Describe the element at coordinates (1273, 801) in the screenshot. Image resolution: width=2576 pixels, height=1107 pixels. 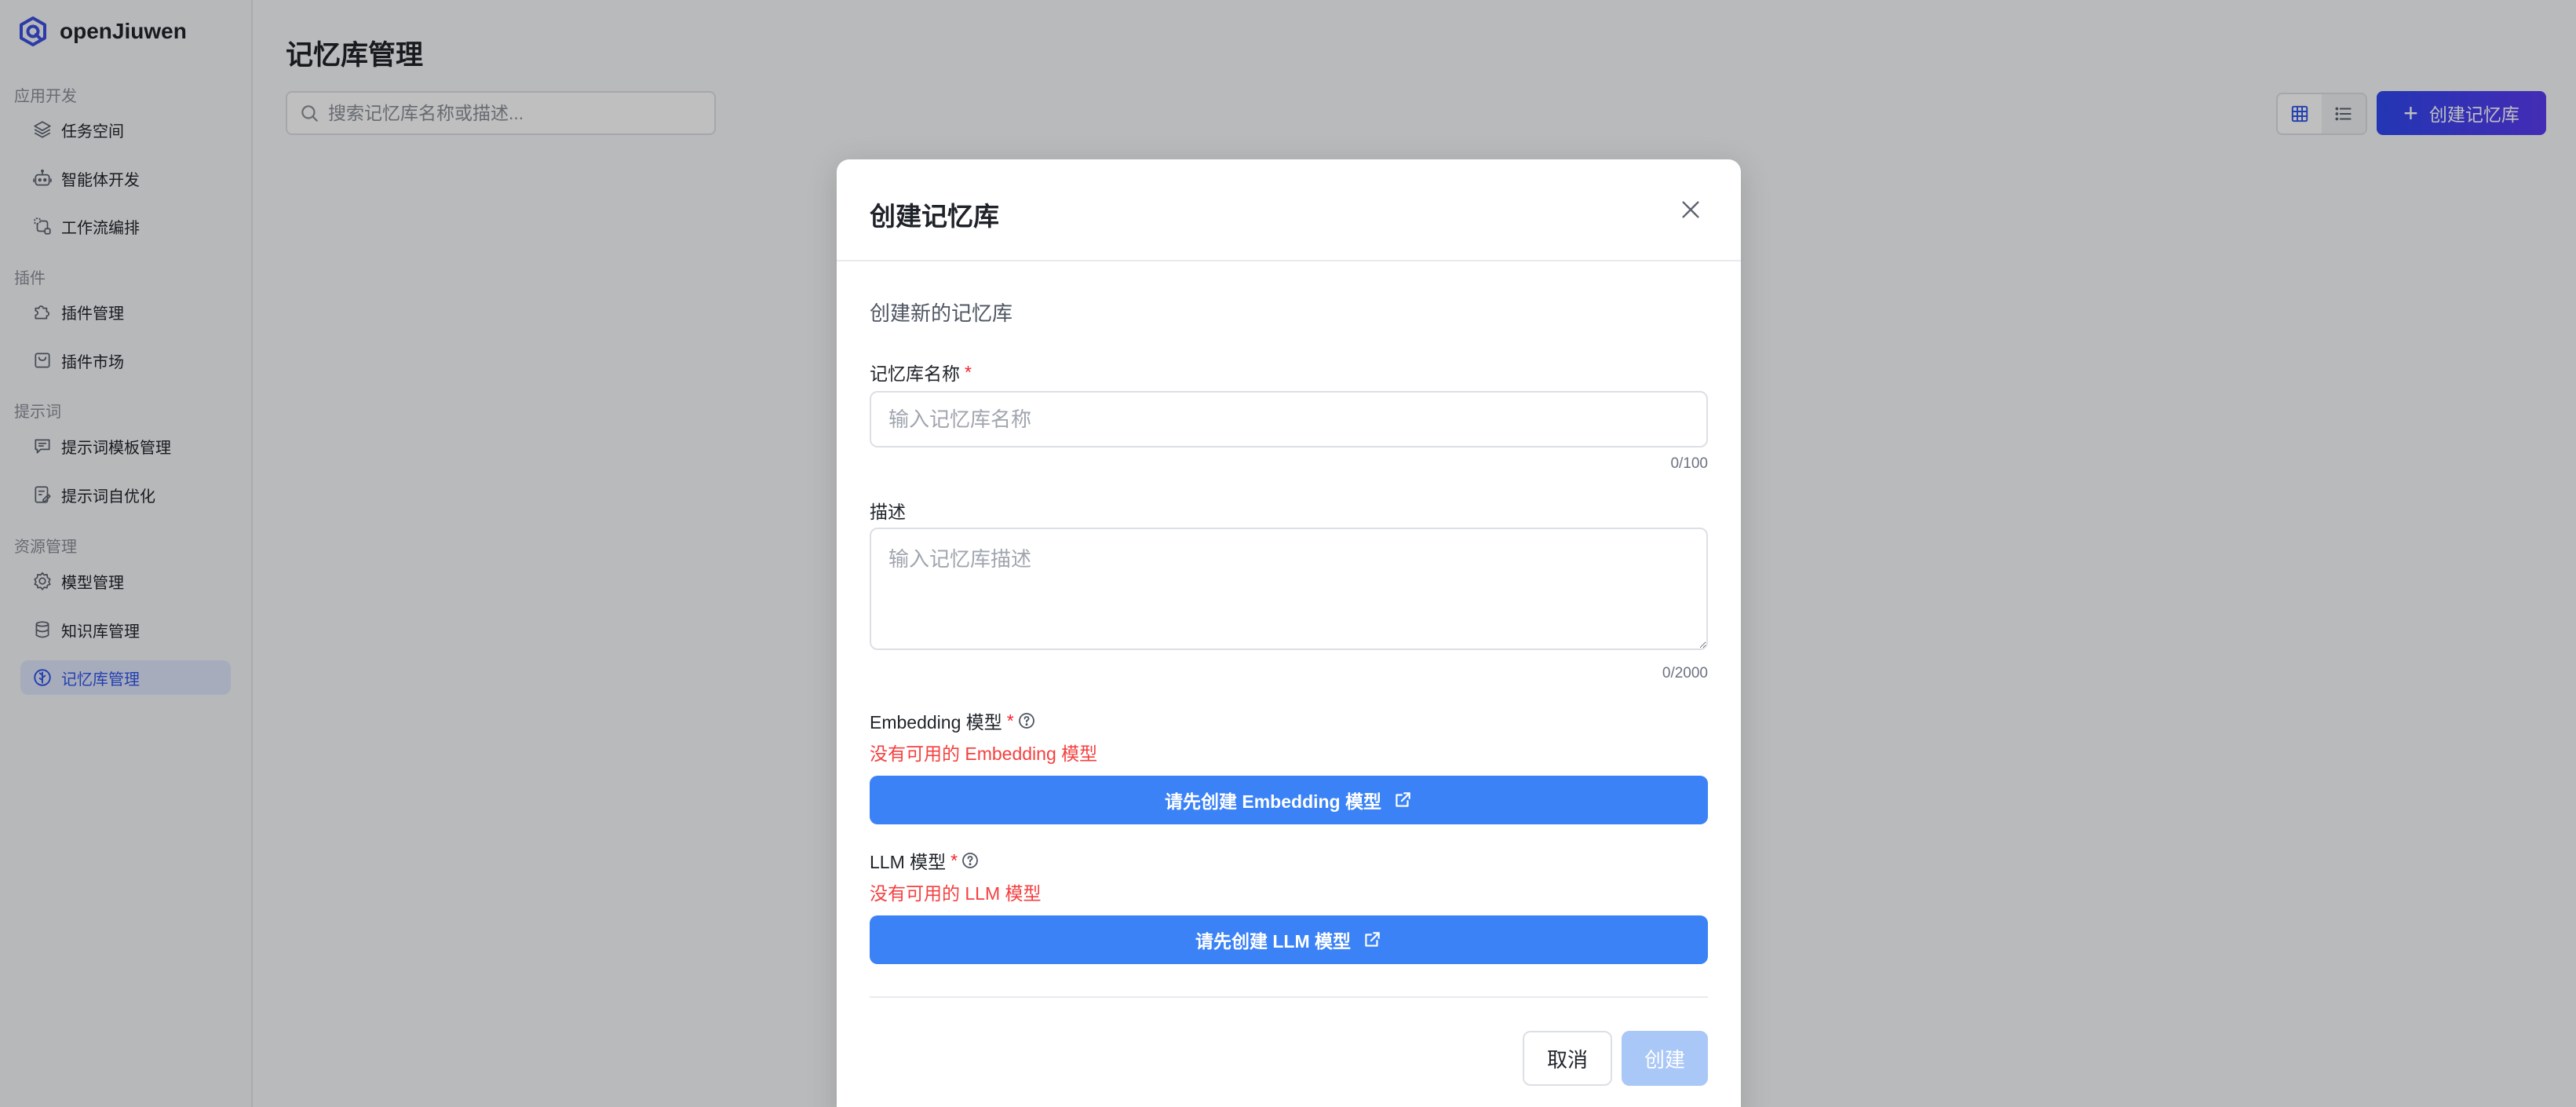
I see `create-embedding-label: 请先创建 Embedding 模型` at that location.